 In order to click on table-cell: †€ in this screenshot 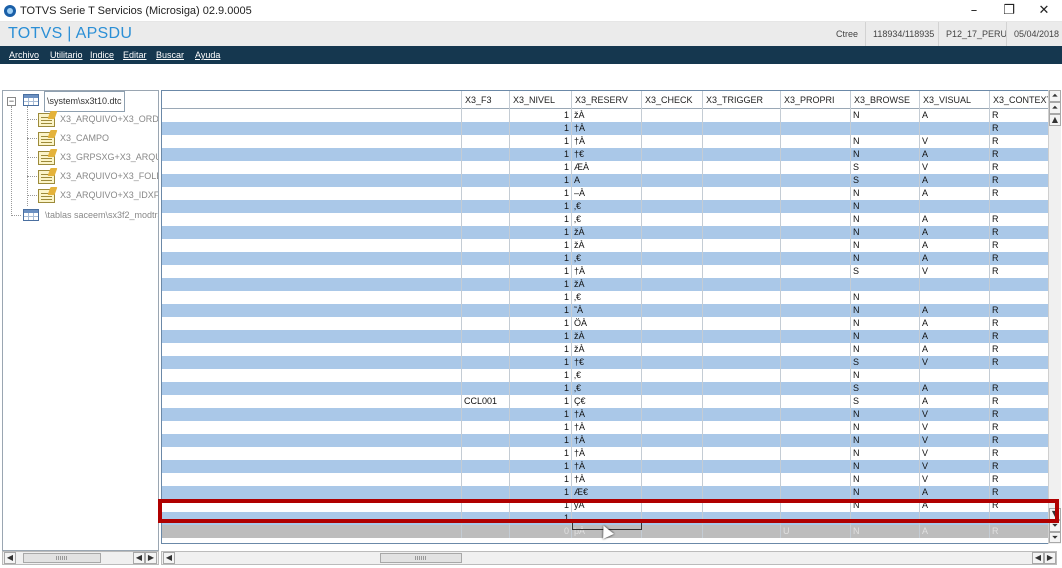, I will do `click(607, 362)`.